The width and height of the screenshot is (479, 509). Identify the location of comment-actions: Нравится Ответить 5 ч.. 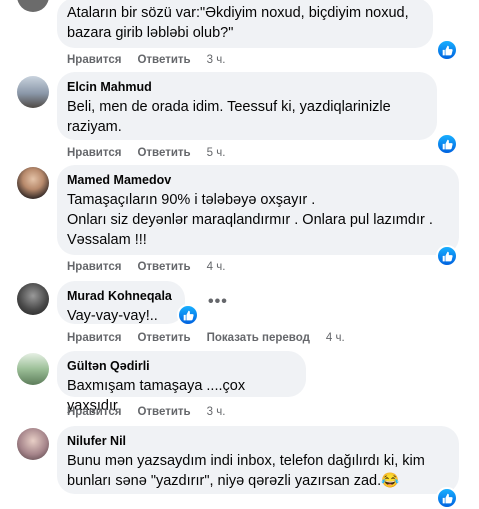
(146, 153).